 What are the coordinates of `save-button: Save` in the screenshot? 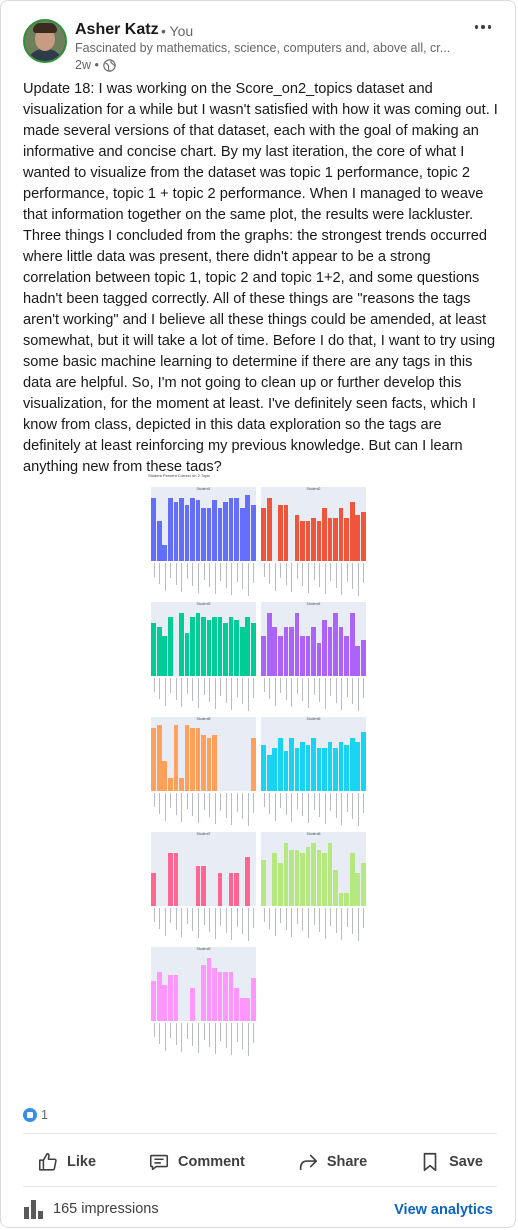 It's located at (451, 1162).